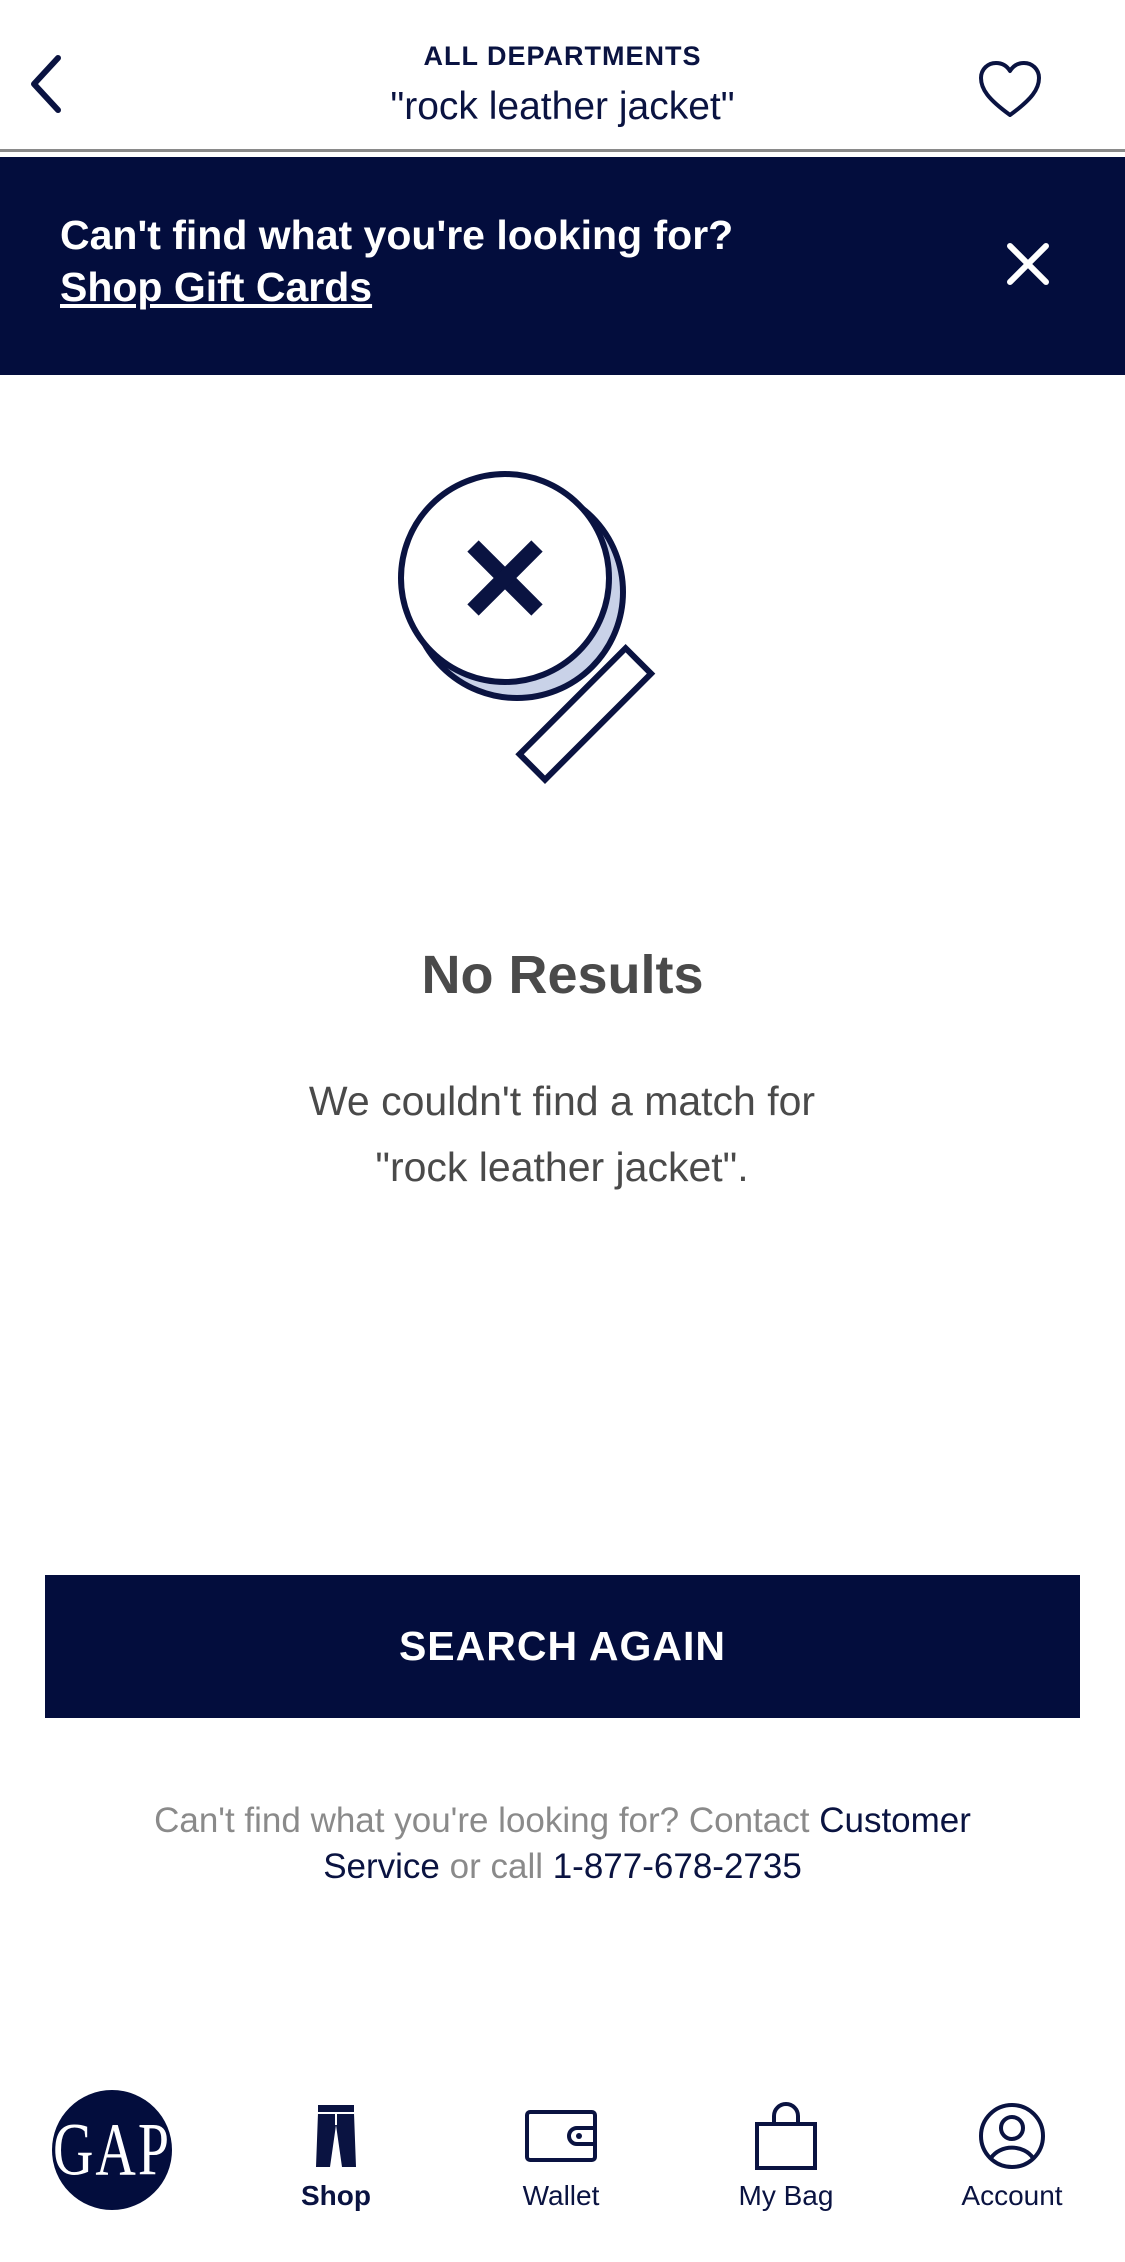 This screenshot has width=1125, height=2262. What do you see at coordinates (561, 2195) in the screenshot?
I see `nav-label-wallet: Wallet` at bounding box center [561, 2195].